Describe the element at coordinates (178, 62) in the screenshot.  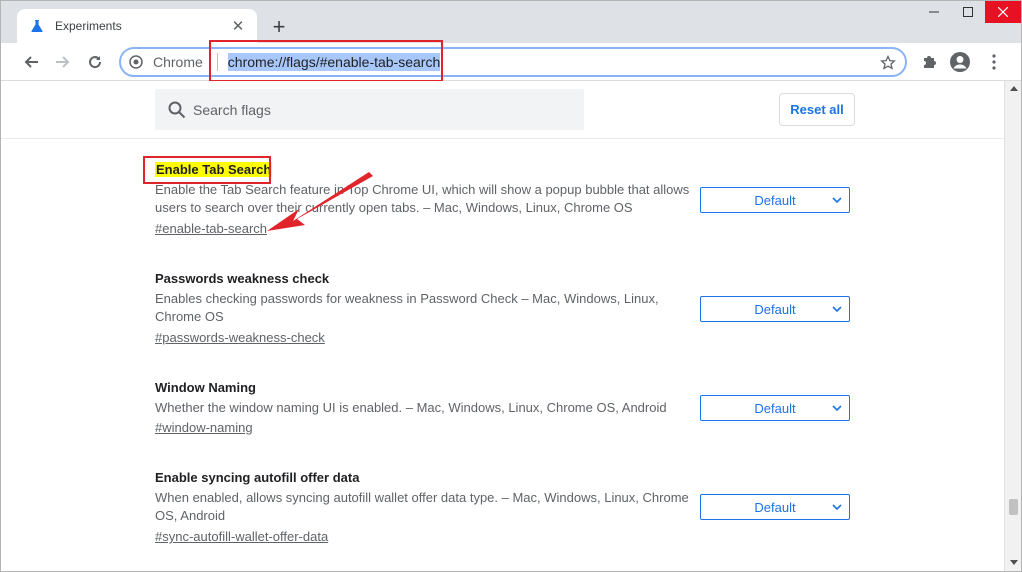
I see `omnibox-site-label: Chrome` at that location.